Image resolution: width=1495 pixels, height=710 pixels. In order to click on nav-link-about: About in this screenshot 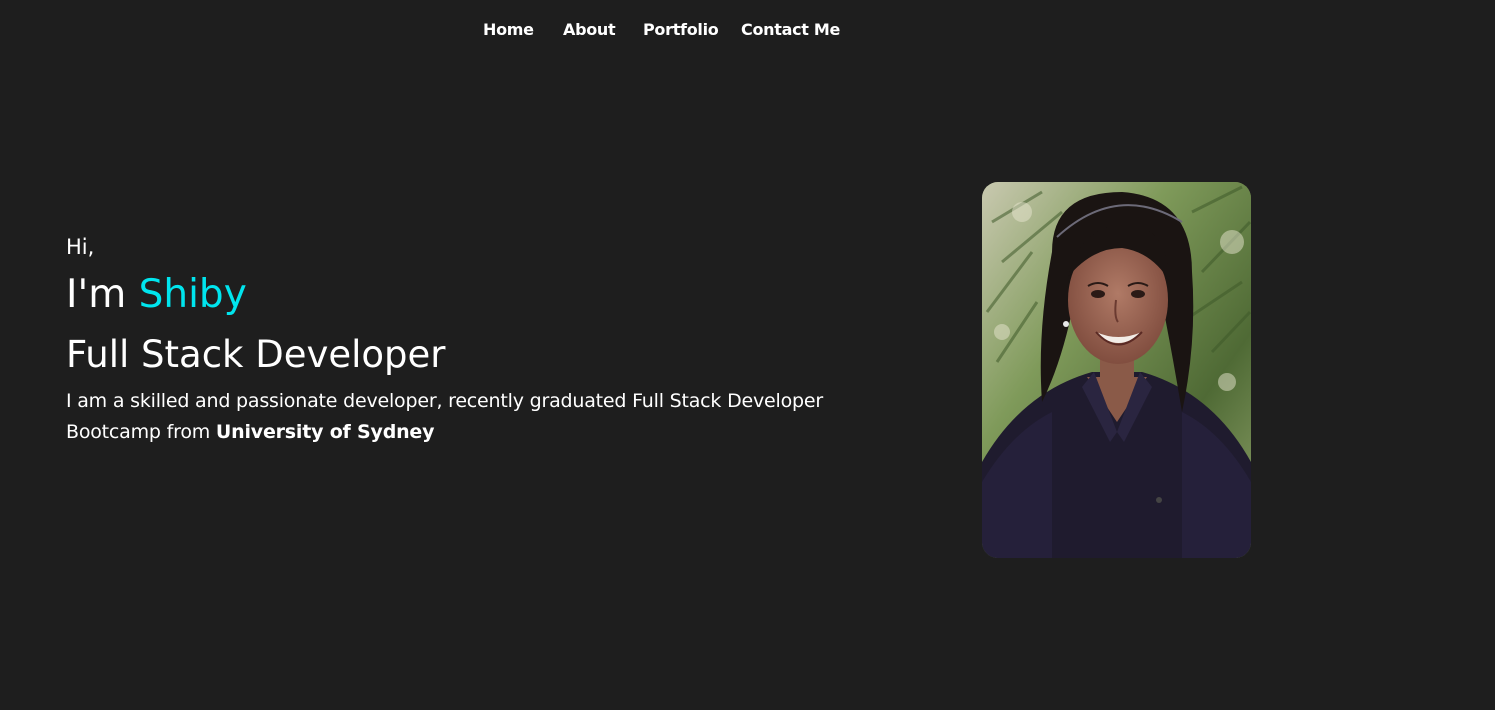, I will do `click(589, 30)`.